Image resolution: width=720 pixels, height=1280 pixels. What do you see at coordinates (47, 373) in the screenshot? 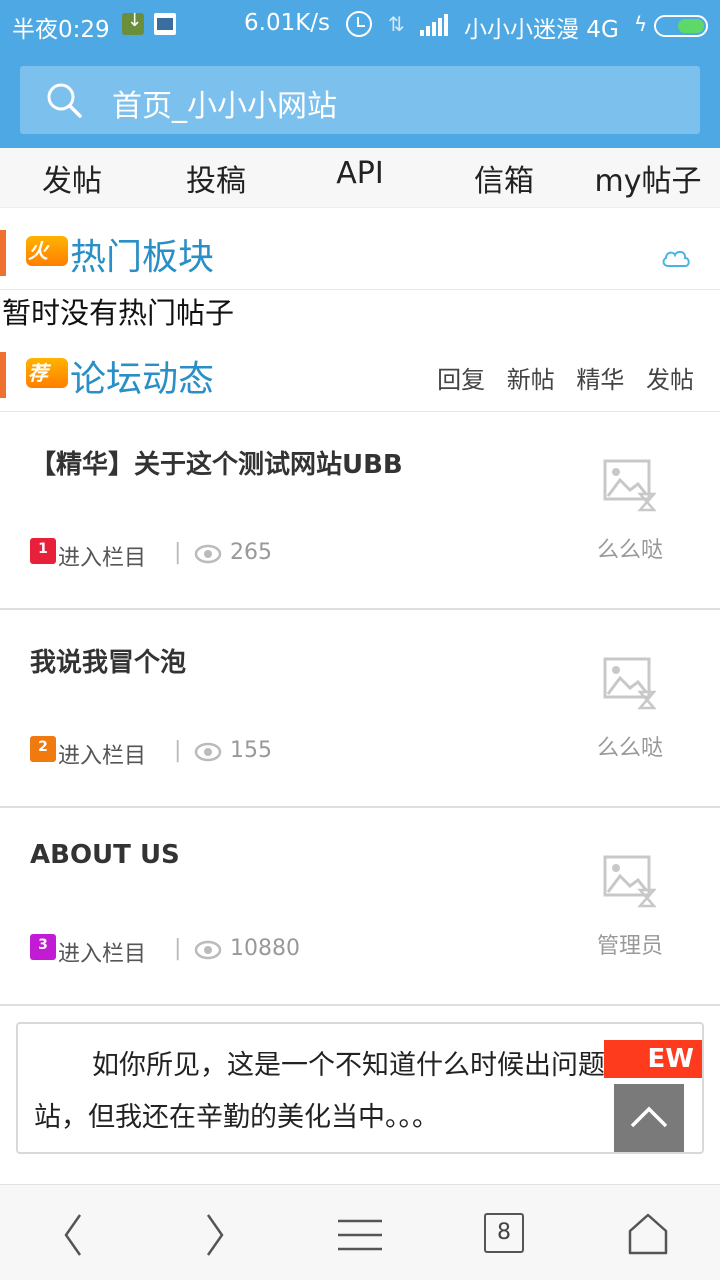
I see `recommend-badge-icon: 荐` at bounding box center [47, 373].